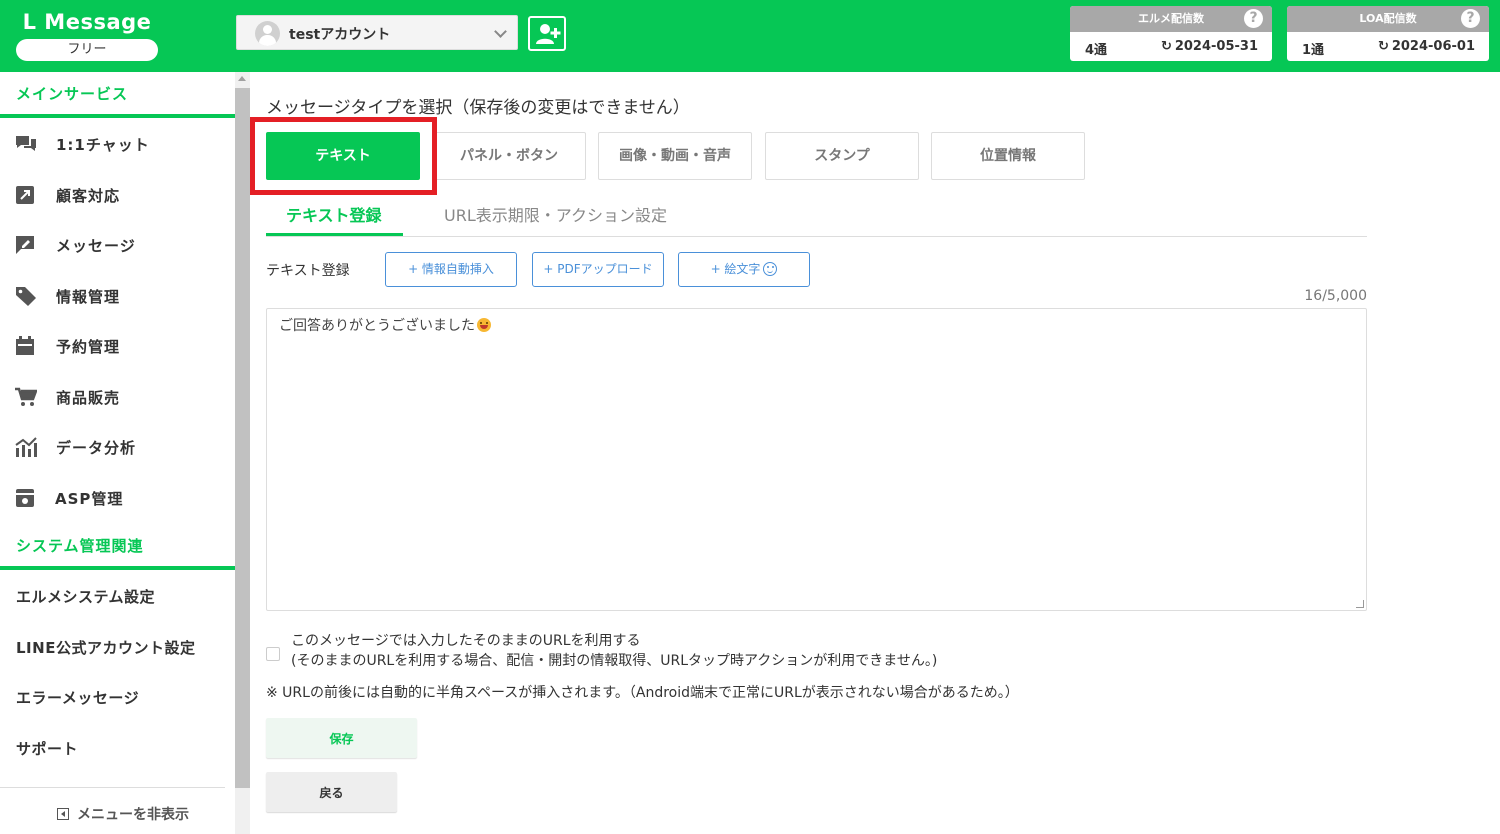 The height and width of the screenshot is (834, 1500). What do you see at coordinates (1360, 604) in the screenshot?
I see `resize-handle-icon` at bounding box center [1360, 604].